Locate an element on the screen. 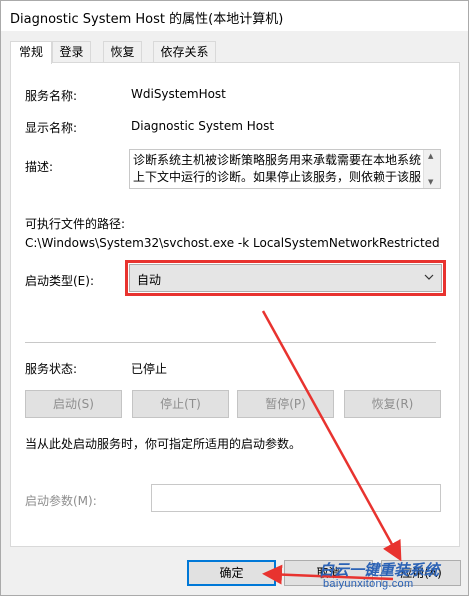 The image size is (469, 596). hint-text: 当从此处启动服务时，你可指定所适用的启动参数。 is located at coordinates (163, 444).